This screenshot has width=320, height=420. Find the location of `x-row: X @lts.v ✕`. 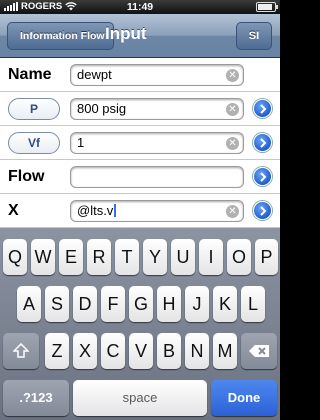

x-row: X @lts.v ✕ is located at coordinates (140, 211).